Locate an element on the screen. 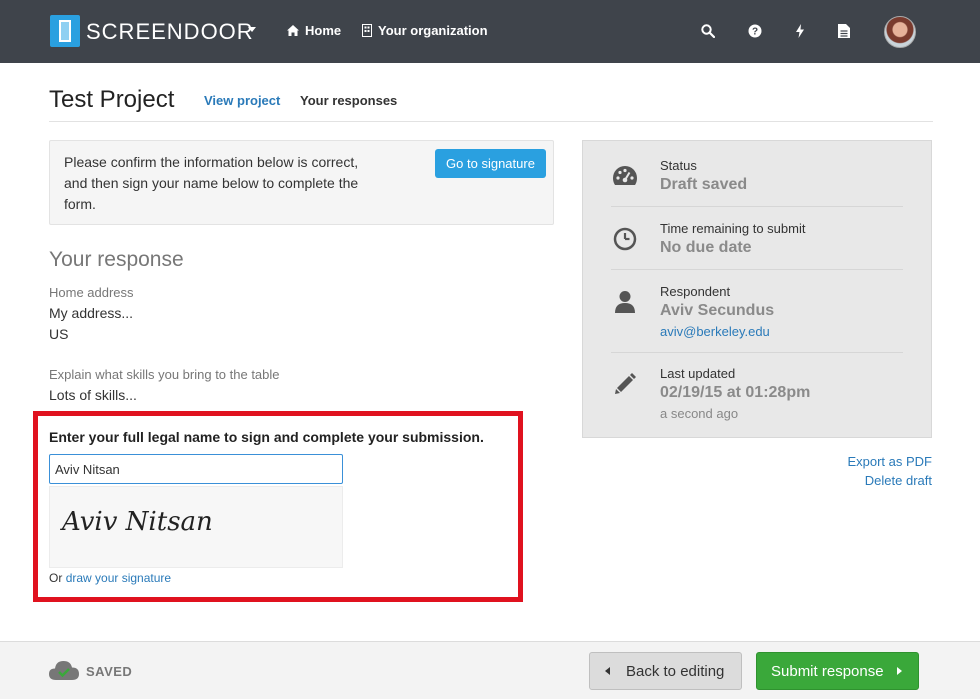 The width and height of the screenshot is (980, 699). draw-signature-link: draw your signature is located at coordinates (118, 578).